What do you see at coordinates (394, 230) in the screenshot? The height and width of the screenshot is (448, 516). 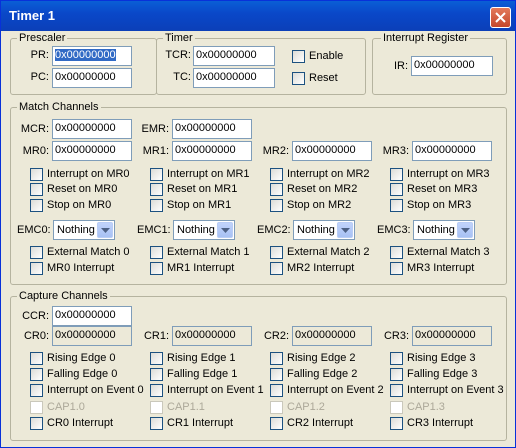 I see `emc3-label: EMC3:` at bounding box center [394, 230].